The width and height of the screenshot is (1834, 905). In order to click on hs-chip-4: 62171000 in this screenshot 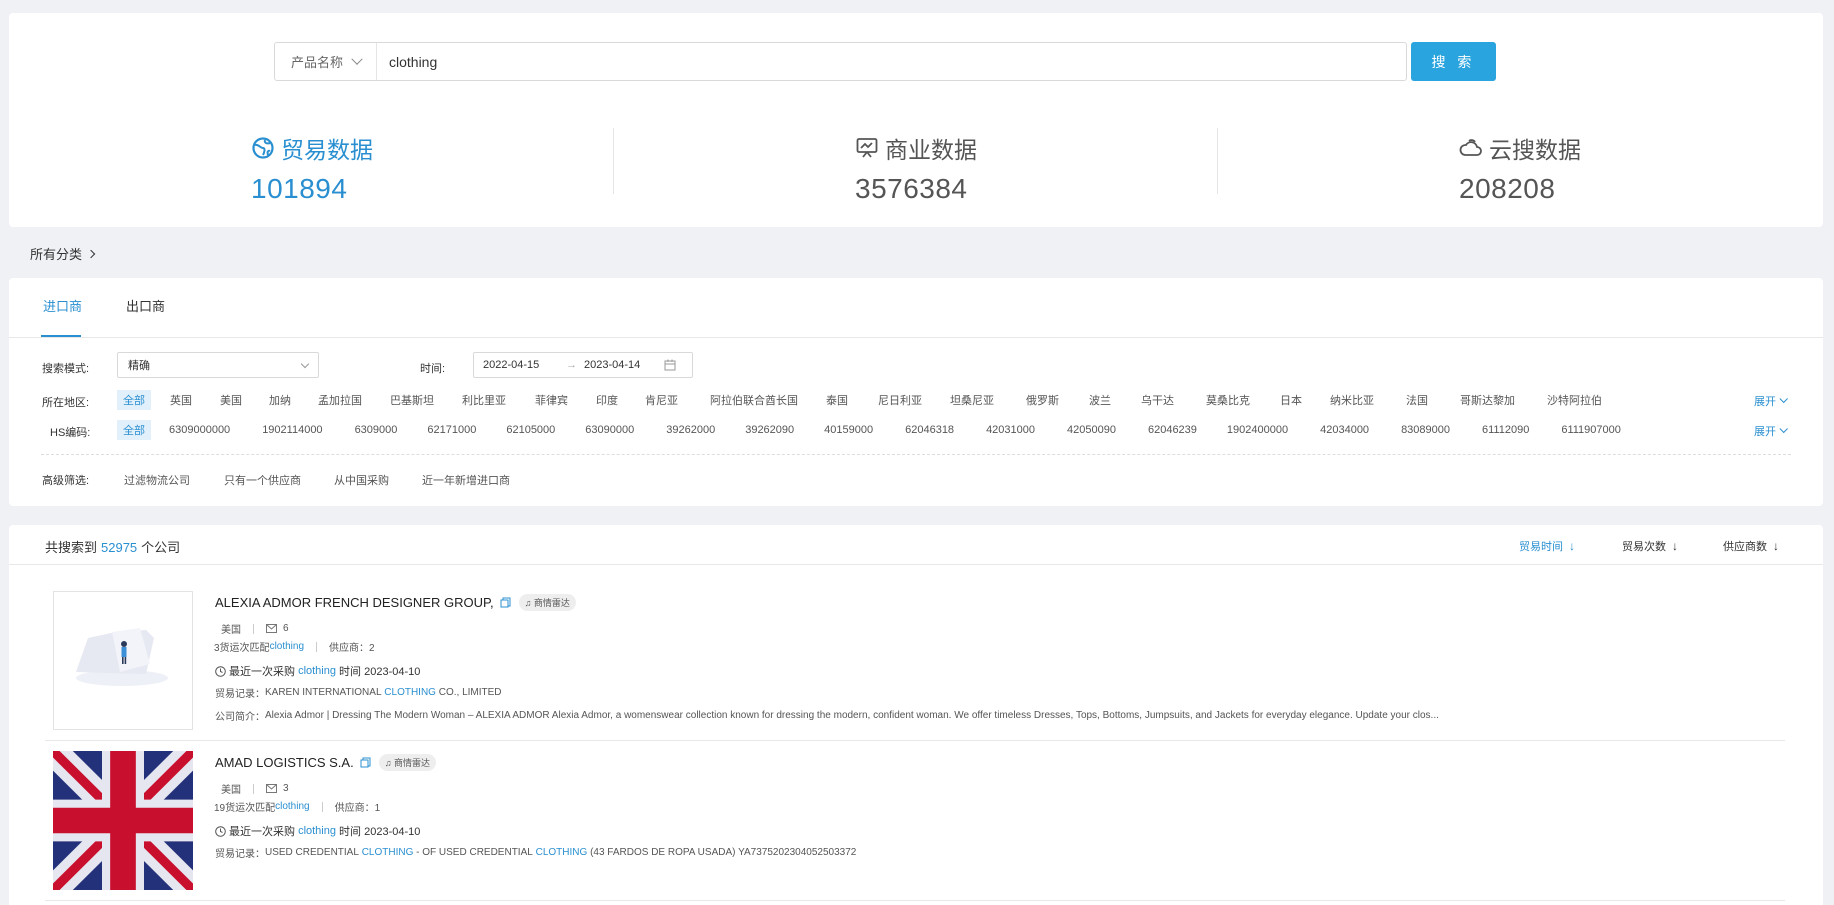, I will do `click(451, 430)`.